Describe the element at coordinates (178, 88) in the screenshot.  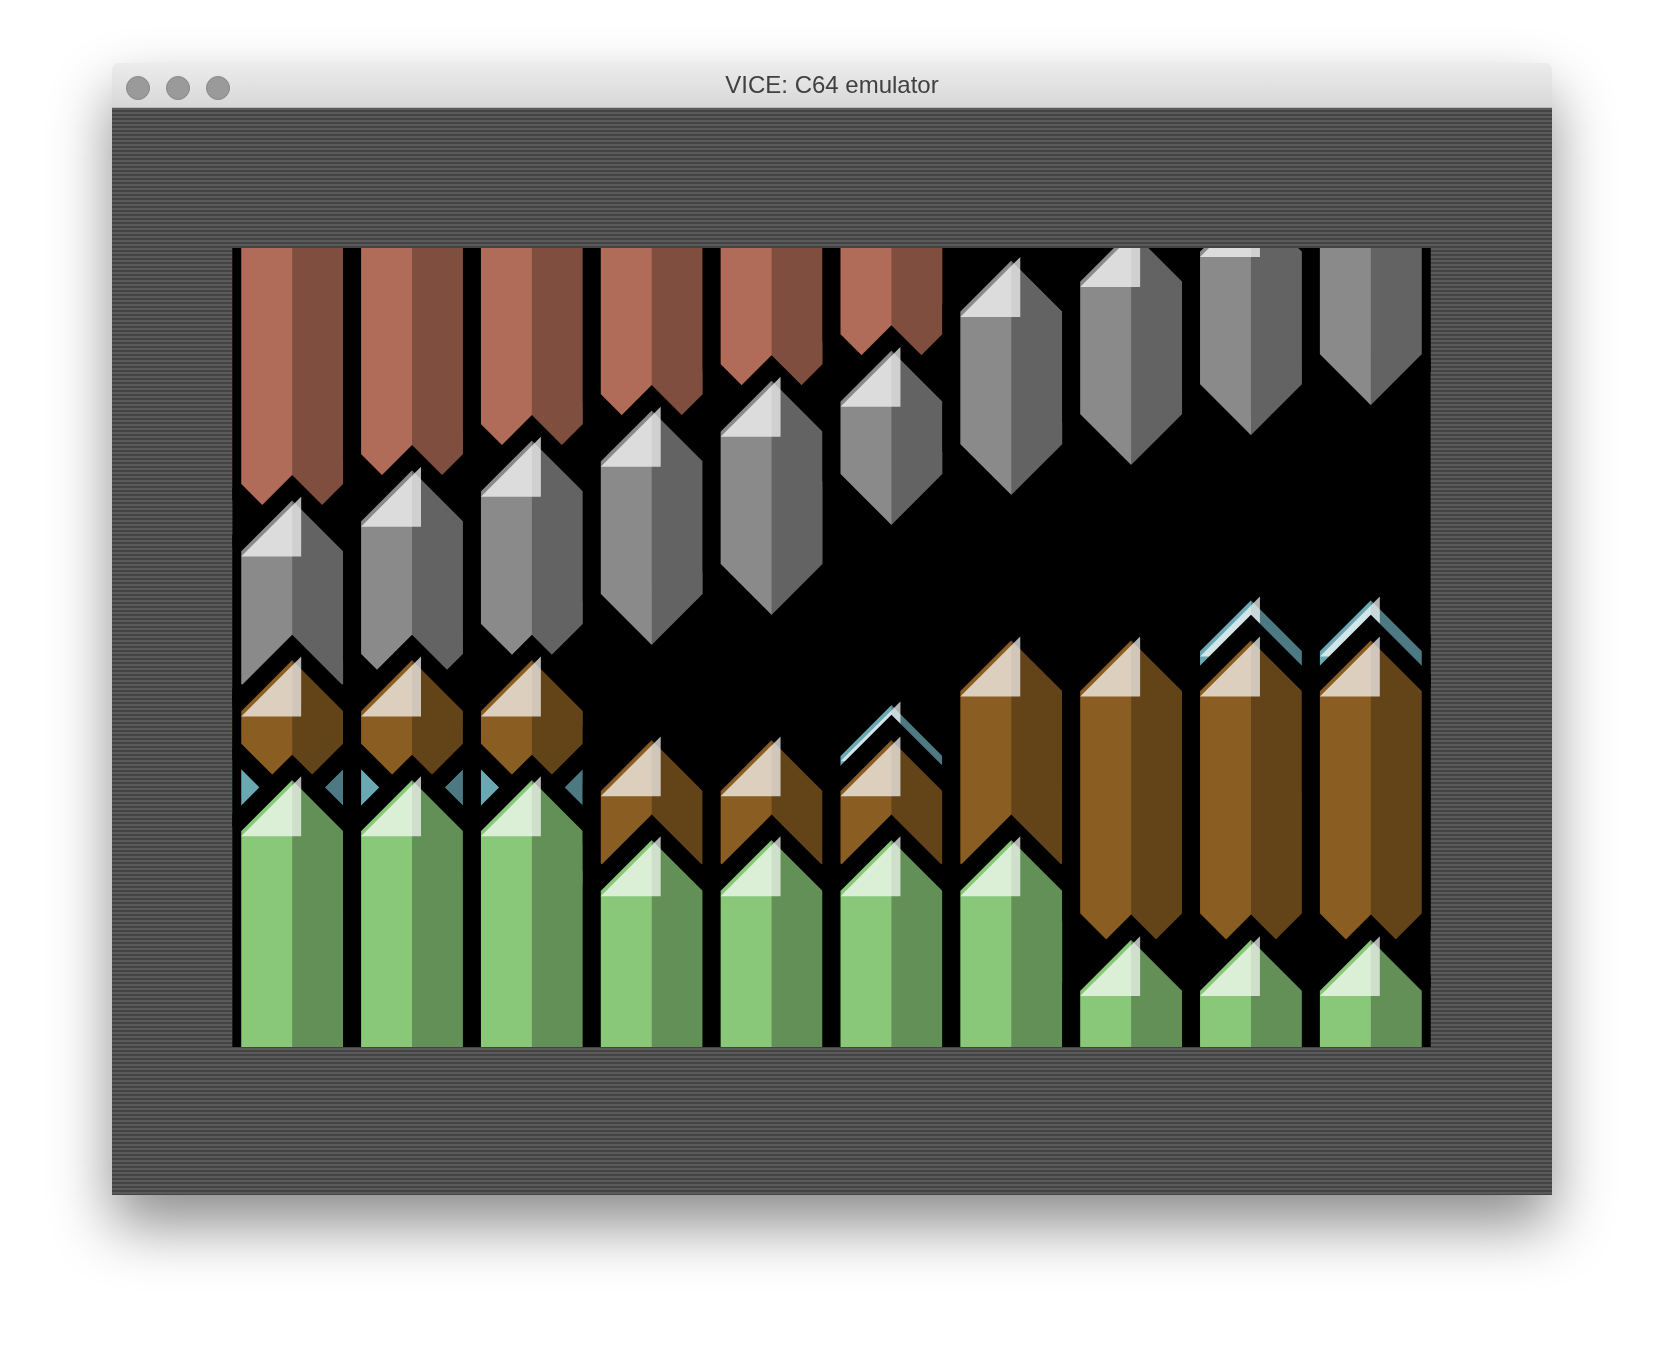
I see `minimize-button` at that location.